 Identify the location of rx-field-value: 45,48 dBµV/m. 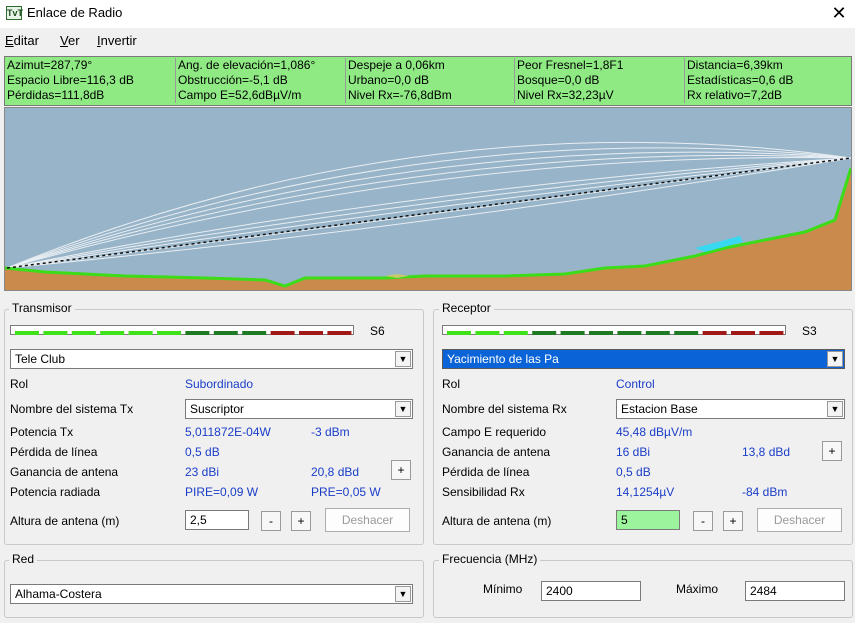
(654, 432).